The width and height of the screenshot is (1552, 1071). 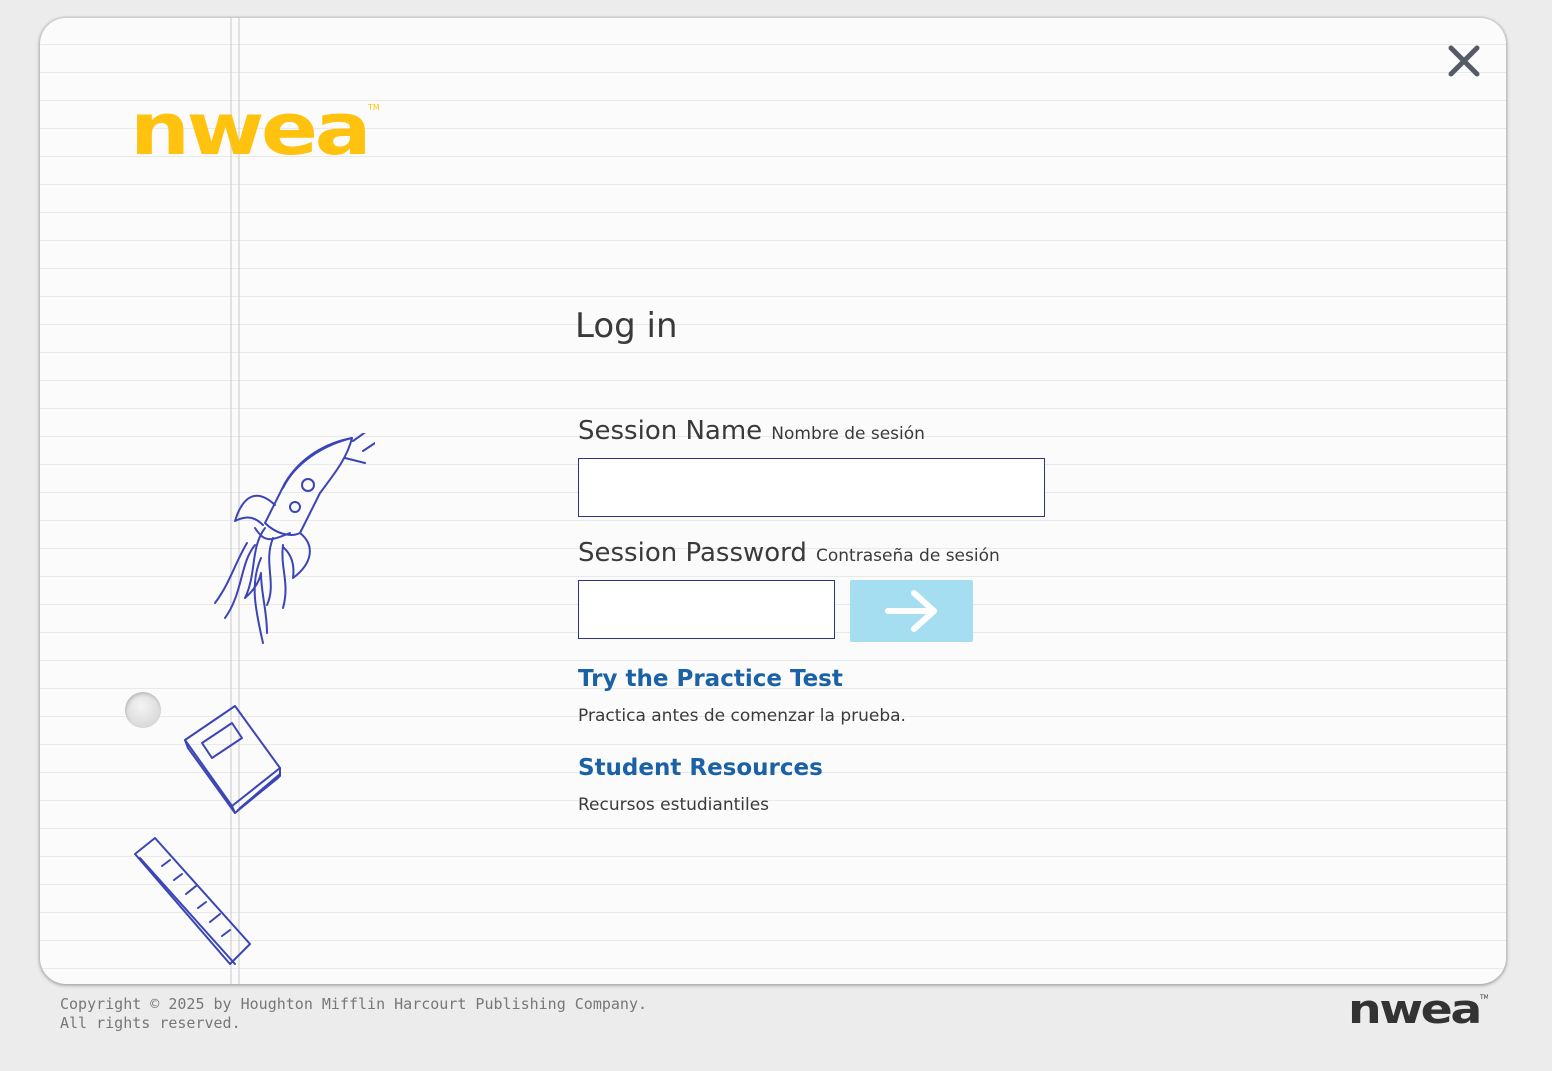 What do you see at coordinates (908, 556) in the screenshot?
I see `session-password-label-es: Contraseña de sesión` at bounding box center [908, 556].